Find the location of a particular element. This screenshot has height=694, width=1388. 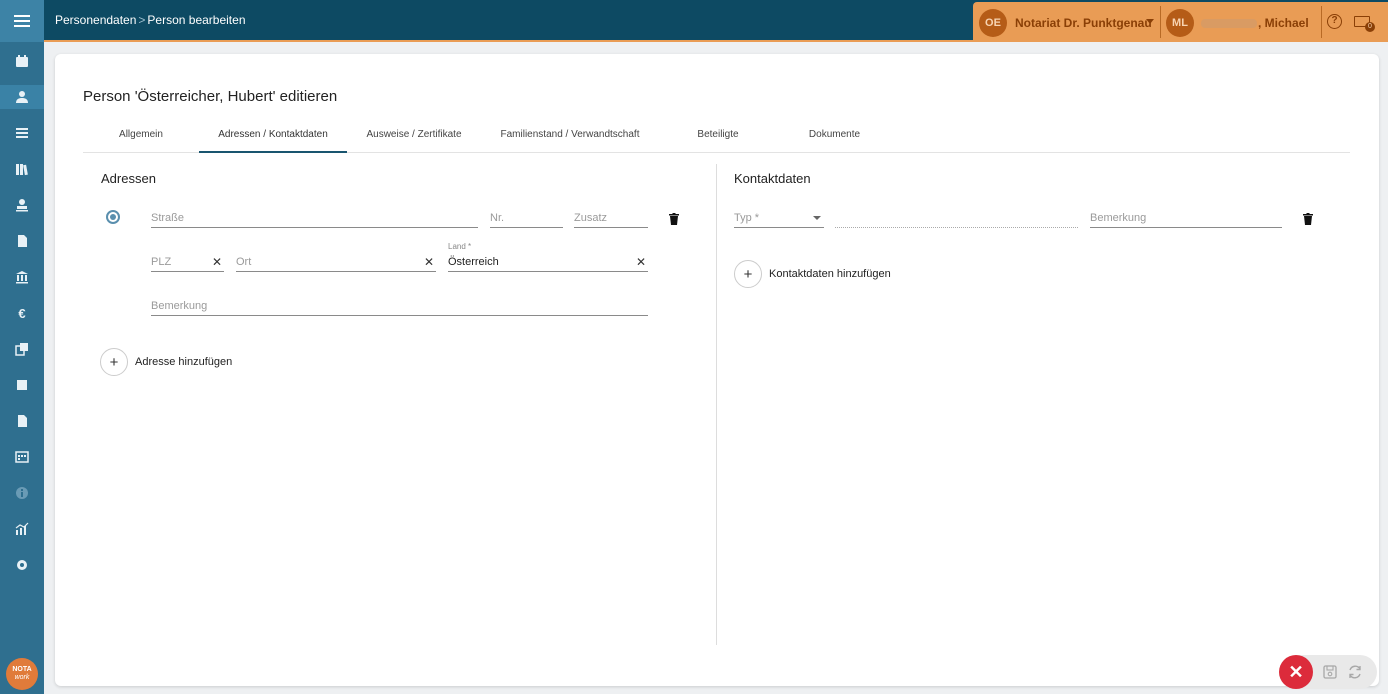

info-icon is located at coordinates (22, 493).